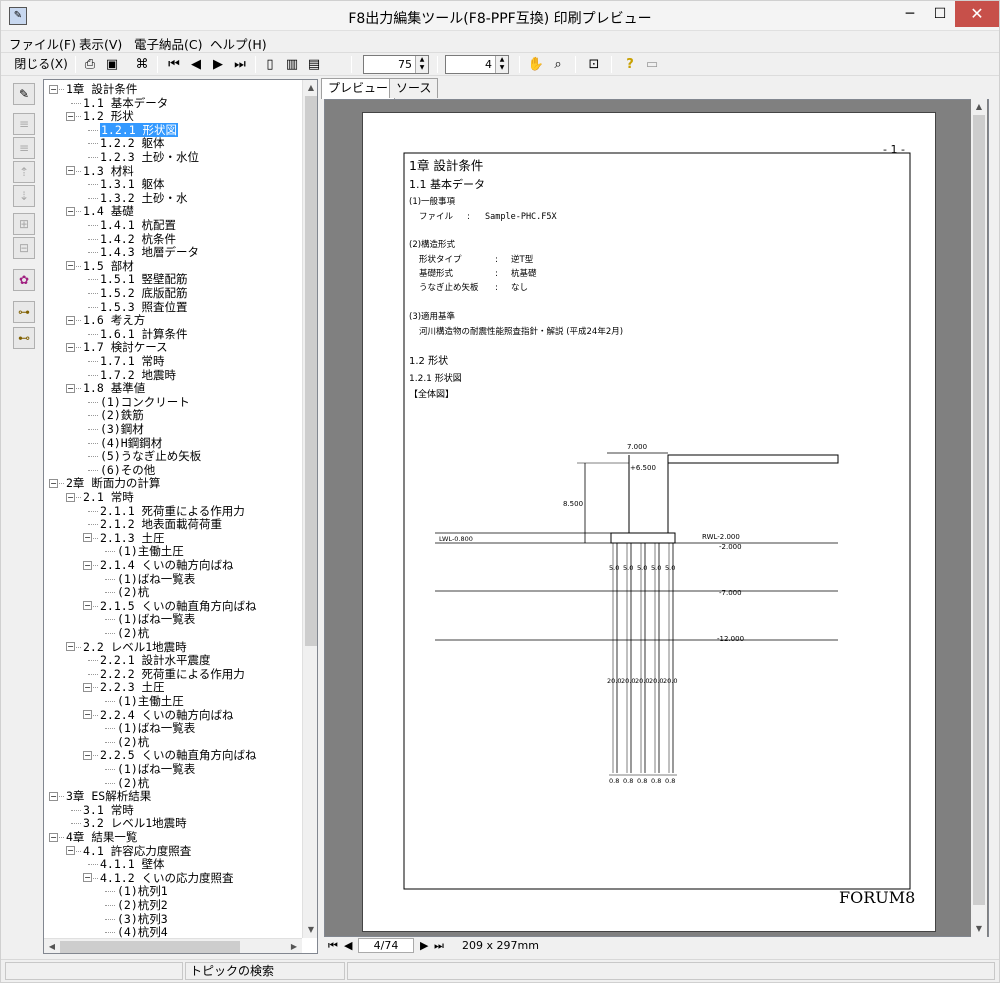 The image size is (1000, 983). I want to click on tree-node: 2.1.3 土圧, so click(132, 538).